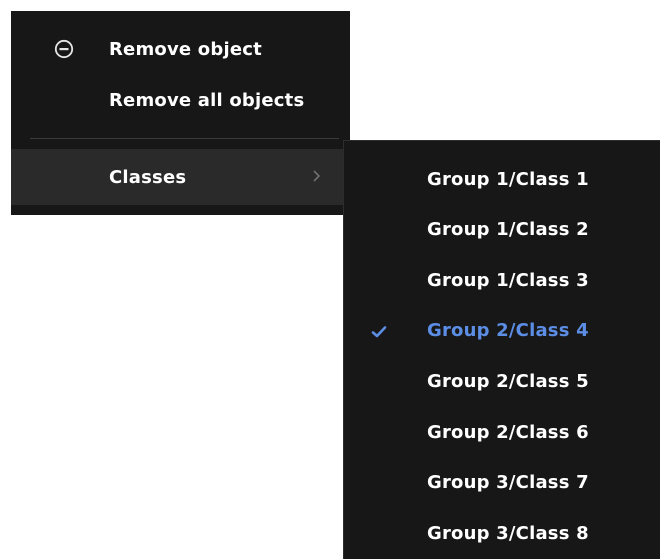  Describe the element at coordinates (508, 533) in the screenshot. I see `class-item-label: Group 3/Class 8` at that location.